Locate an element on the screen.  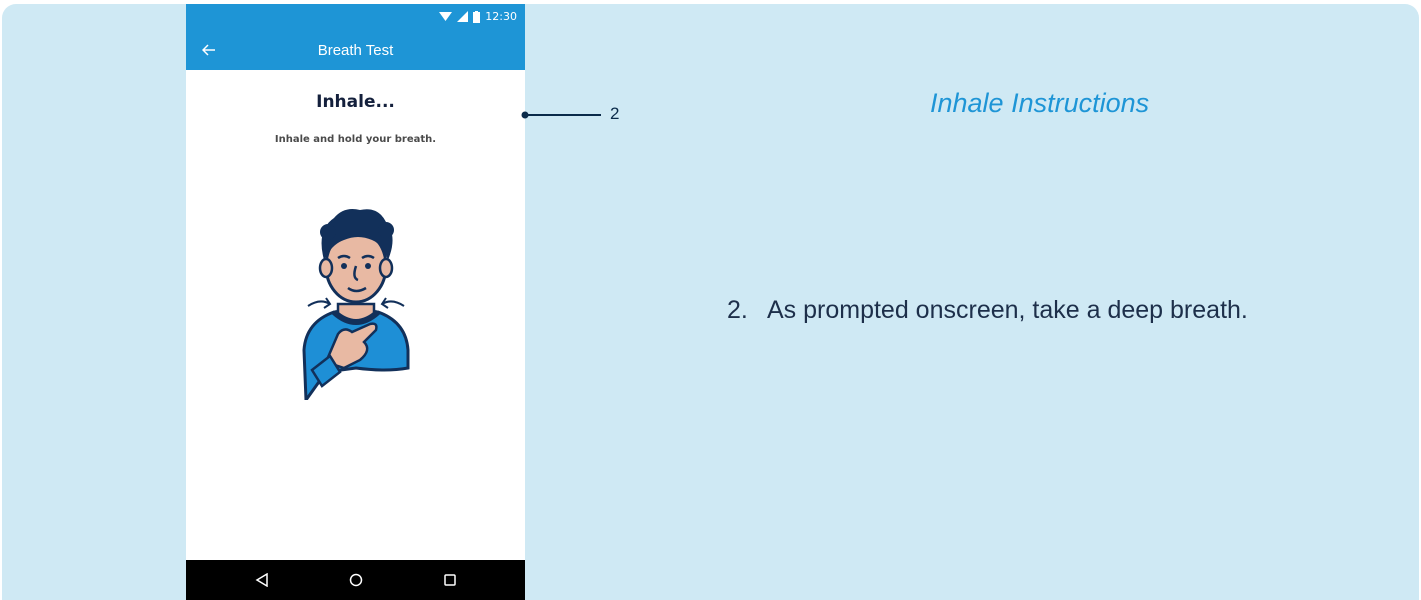
nav-back-button is located at coordinates (262, 580).